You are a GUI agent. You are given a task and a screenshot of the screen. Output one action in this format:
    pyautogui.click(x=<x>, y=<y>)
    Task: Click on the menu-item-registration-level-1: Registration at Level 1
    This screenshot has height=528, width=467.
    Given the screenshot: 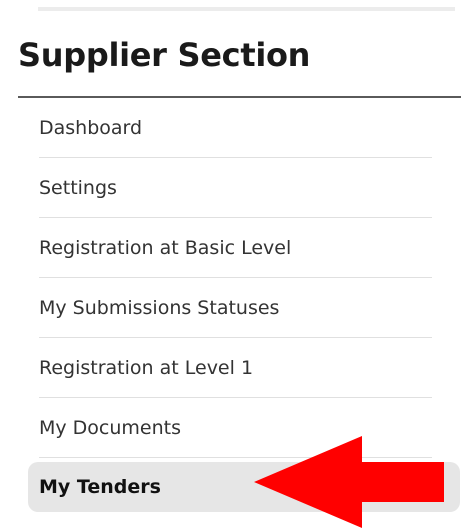 What is the action you would take?
    pyautogui.click(x=244, y=368)
    